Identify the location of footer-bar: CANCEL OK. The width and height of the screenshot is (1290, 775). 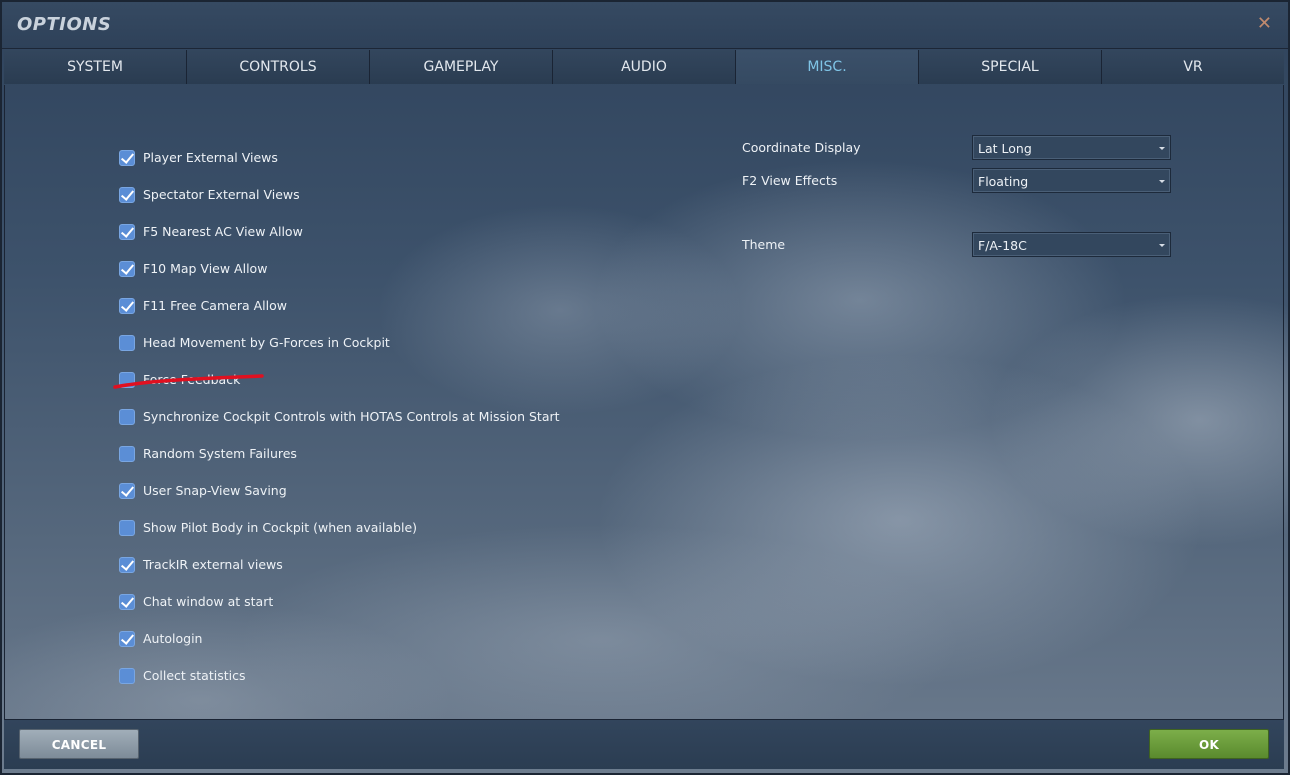
(644, 744).